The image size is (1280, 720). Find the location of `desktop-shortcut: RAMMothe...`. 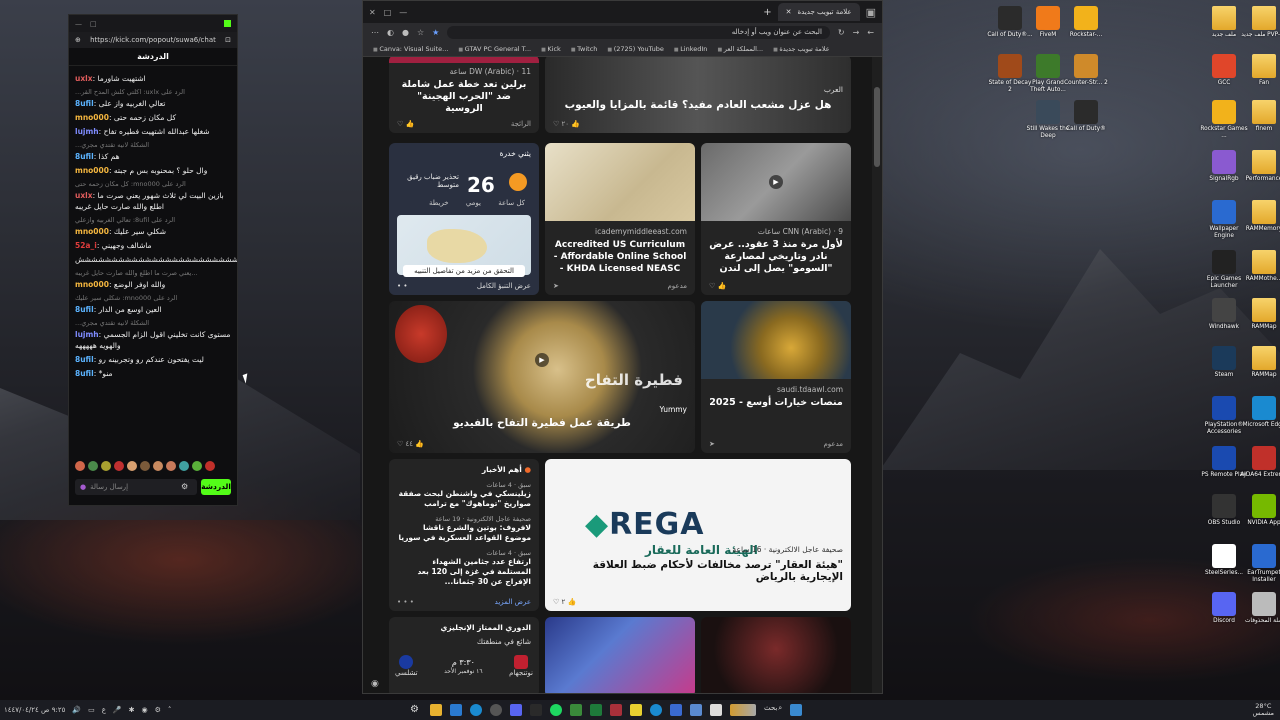

desktop-shortcut: RAMMothe... is located at coordinates (1260, 266).